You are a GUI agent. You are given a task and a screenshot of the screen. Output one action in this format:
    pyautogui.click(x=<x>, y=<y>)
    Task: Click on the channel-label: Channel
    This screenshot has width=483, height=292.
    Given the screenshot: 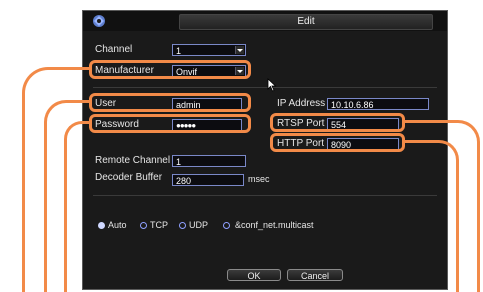 What is the action you would take?
    pyautogui.click(x=114, y=49)
    